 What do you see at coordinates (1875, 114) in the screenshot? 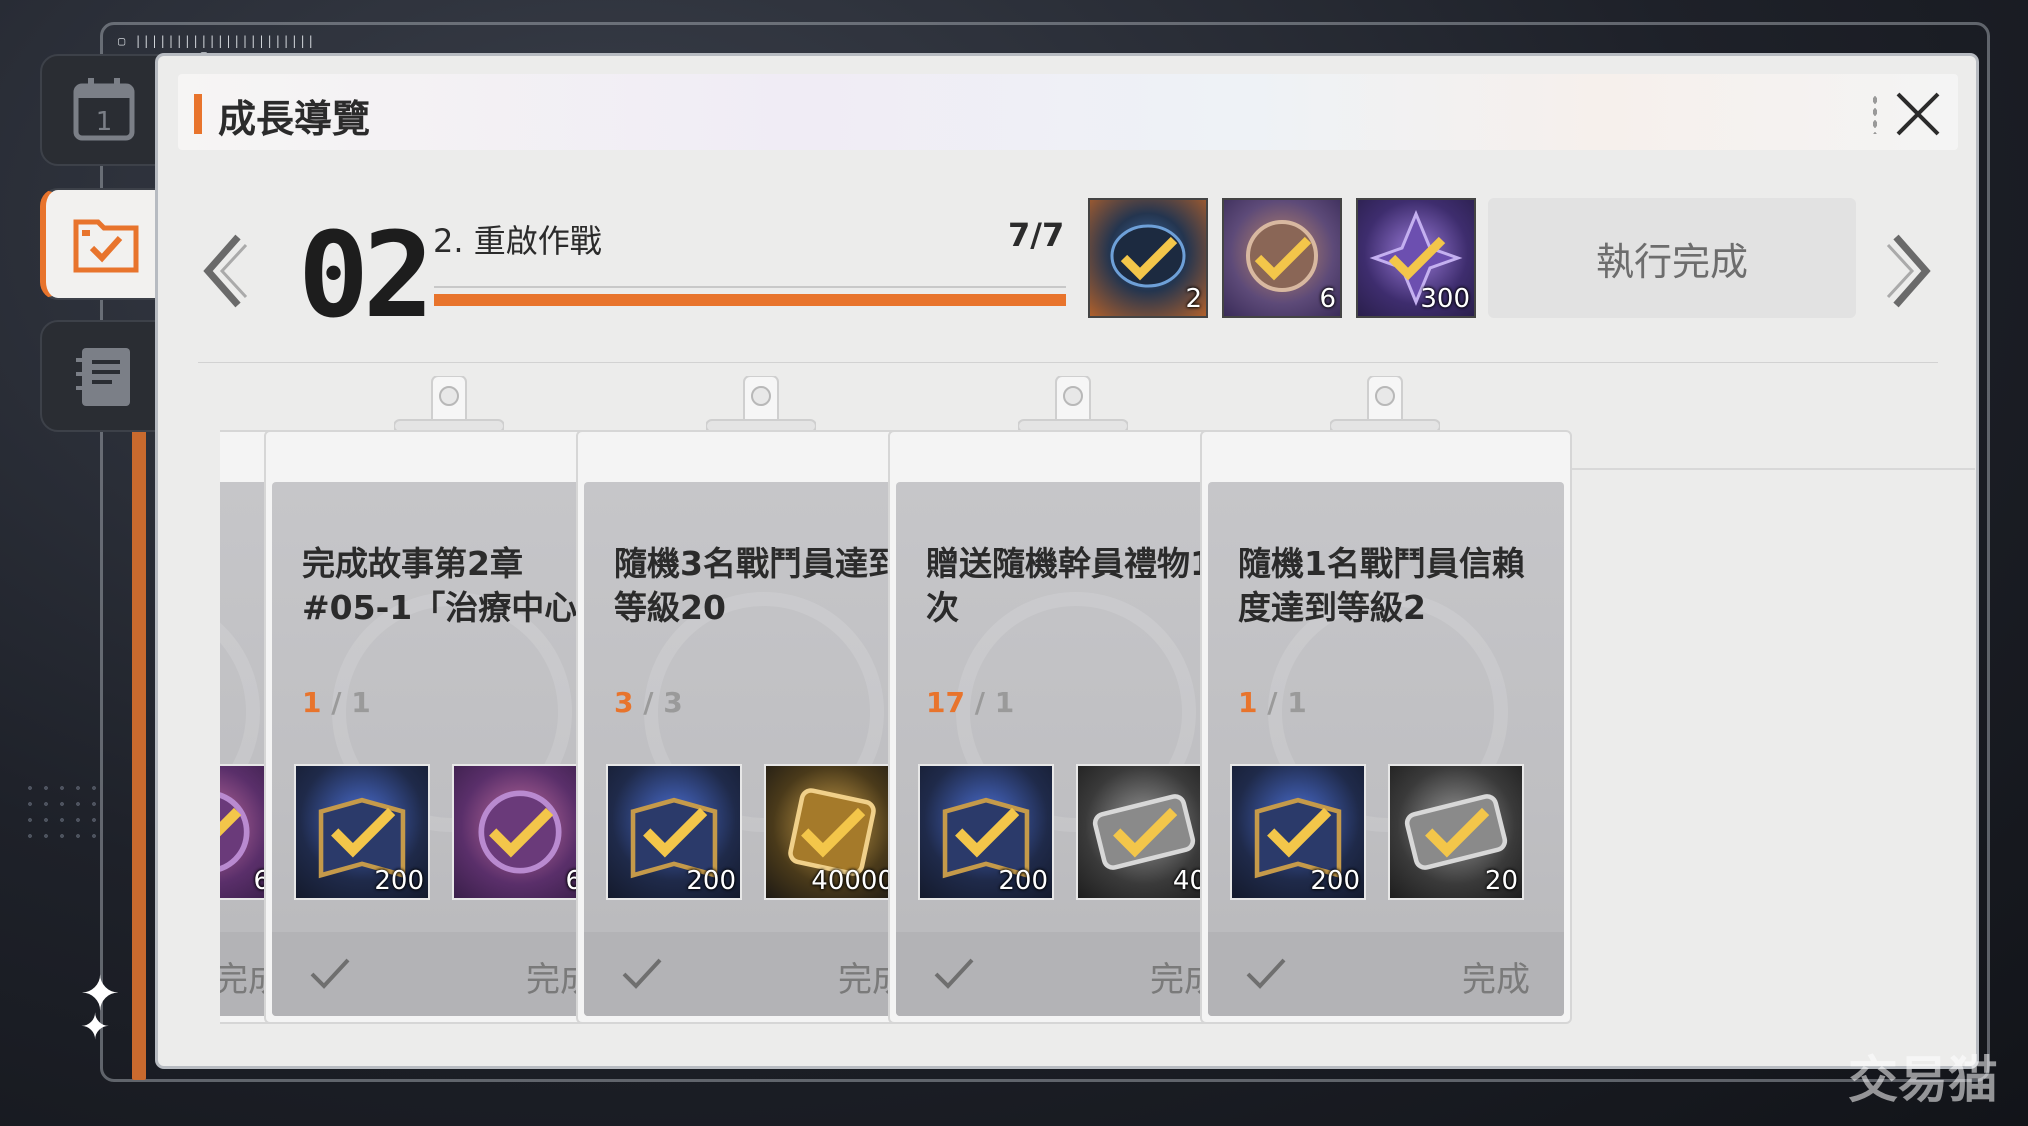
I see `drag-handle-icon` at bounding box center [1875, 114].